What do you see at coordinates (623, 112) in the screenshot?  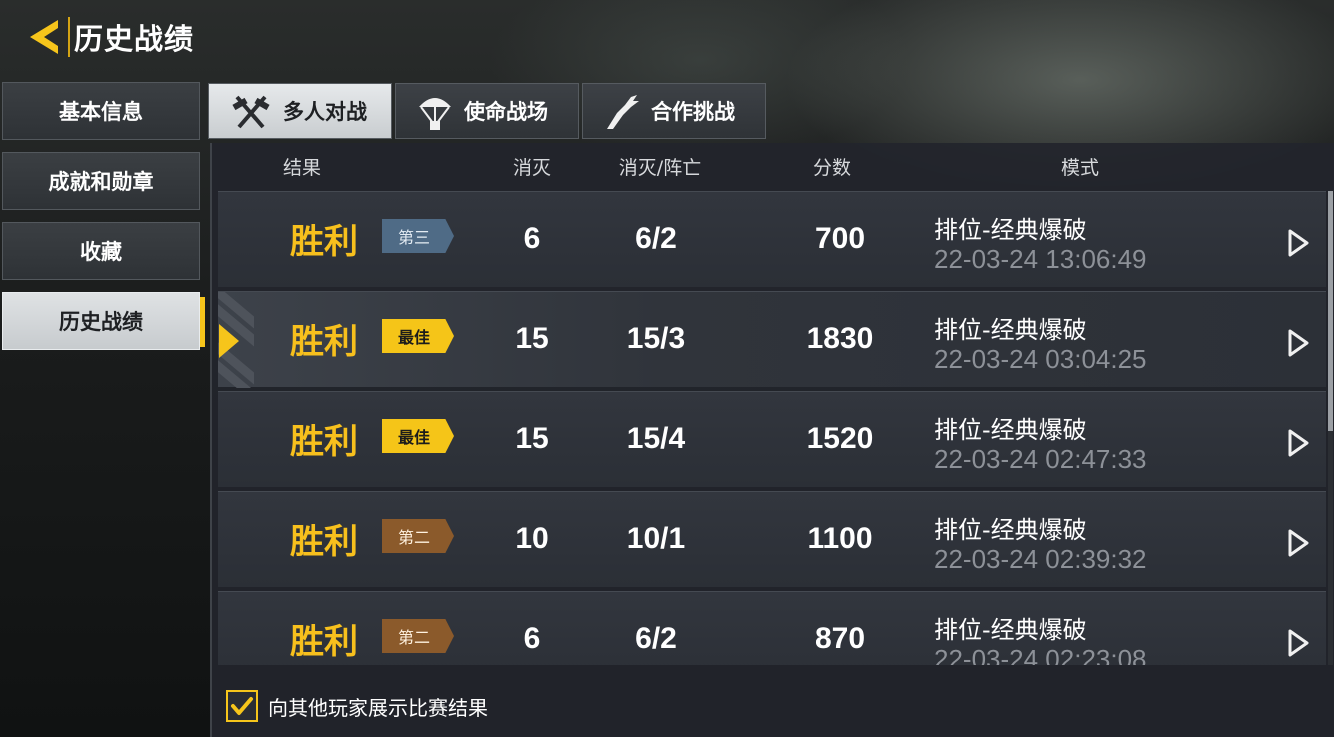 I see `claw-arm-icon` at bounding box center [623, 112].